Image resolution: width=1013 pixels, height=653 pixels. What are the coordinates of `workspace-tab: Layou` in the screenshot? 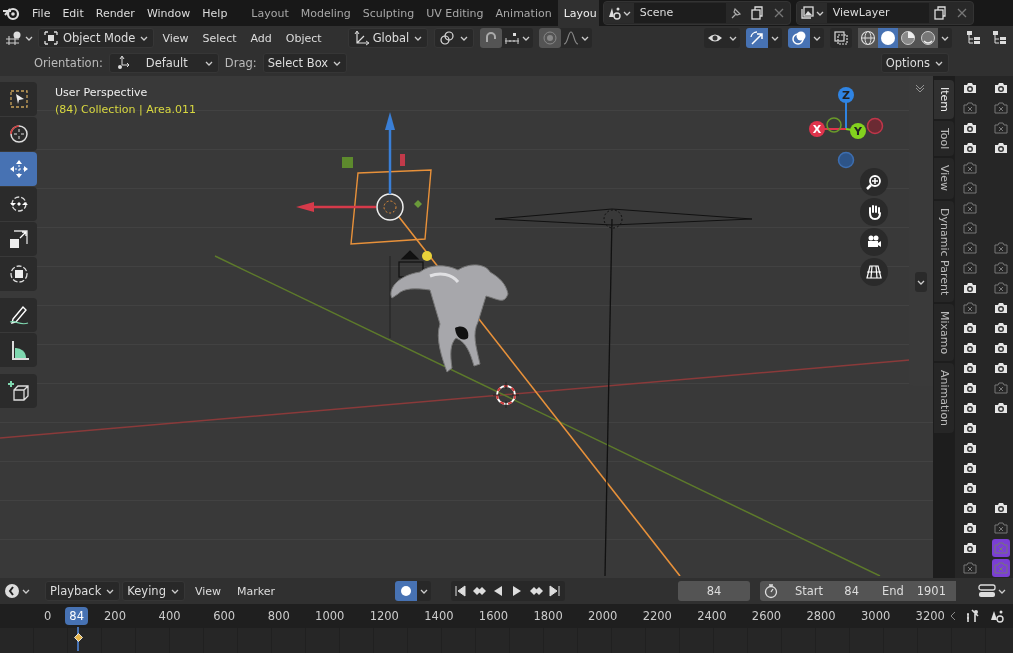 It's located at (578, 13).